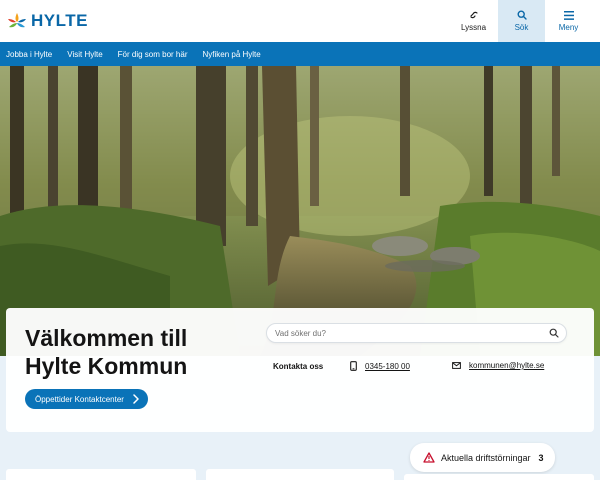 This screenshot has width=600, height=480. I want to click on phone-icon, so click(353, 366).